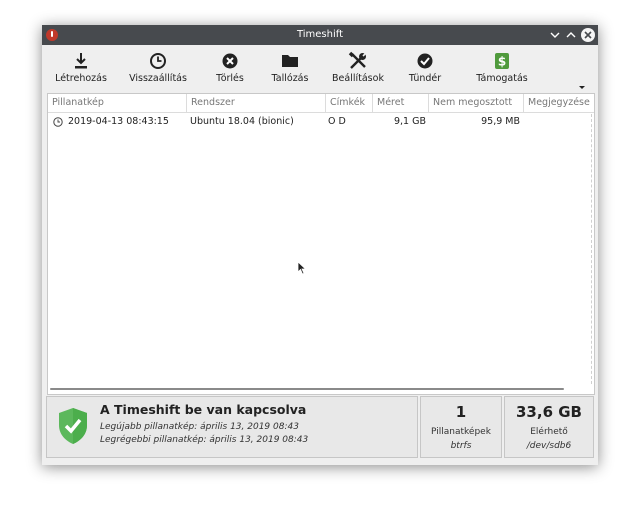 The image size is (640, 507). I want to click on cell-snapshot: 2019-04-13 08:43:15, so click(118, 121).